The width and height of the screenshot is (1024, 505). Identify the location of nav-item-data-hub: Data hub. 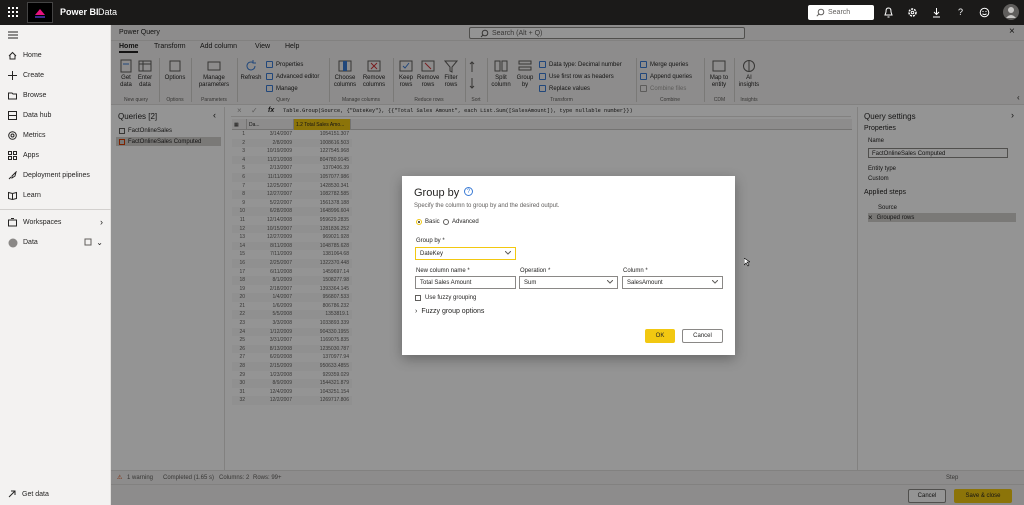
(55, 115).